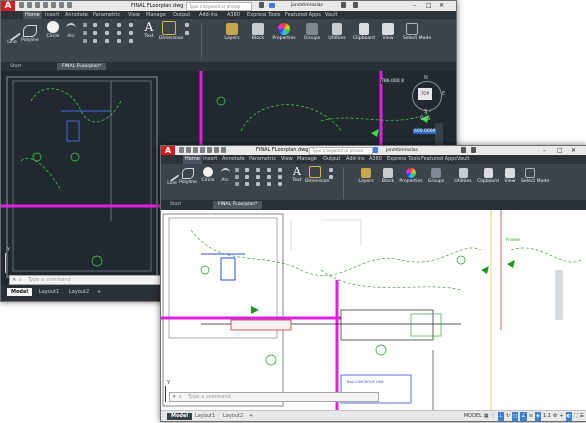  Describe the element at coordinates (181, 150) in the screenshot. I see `new-file-icon` at that location.